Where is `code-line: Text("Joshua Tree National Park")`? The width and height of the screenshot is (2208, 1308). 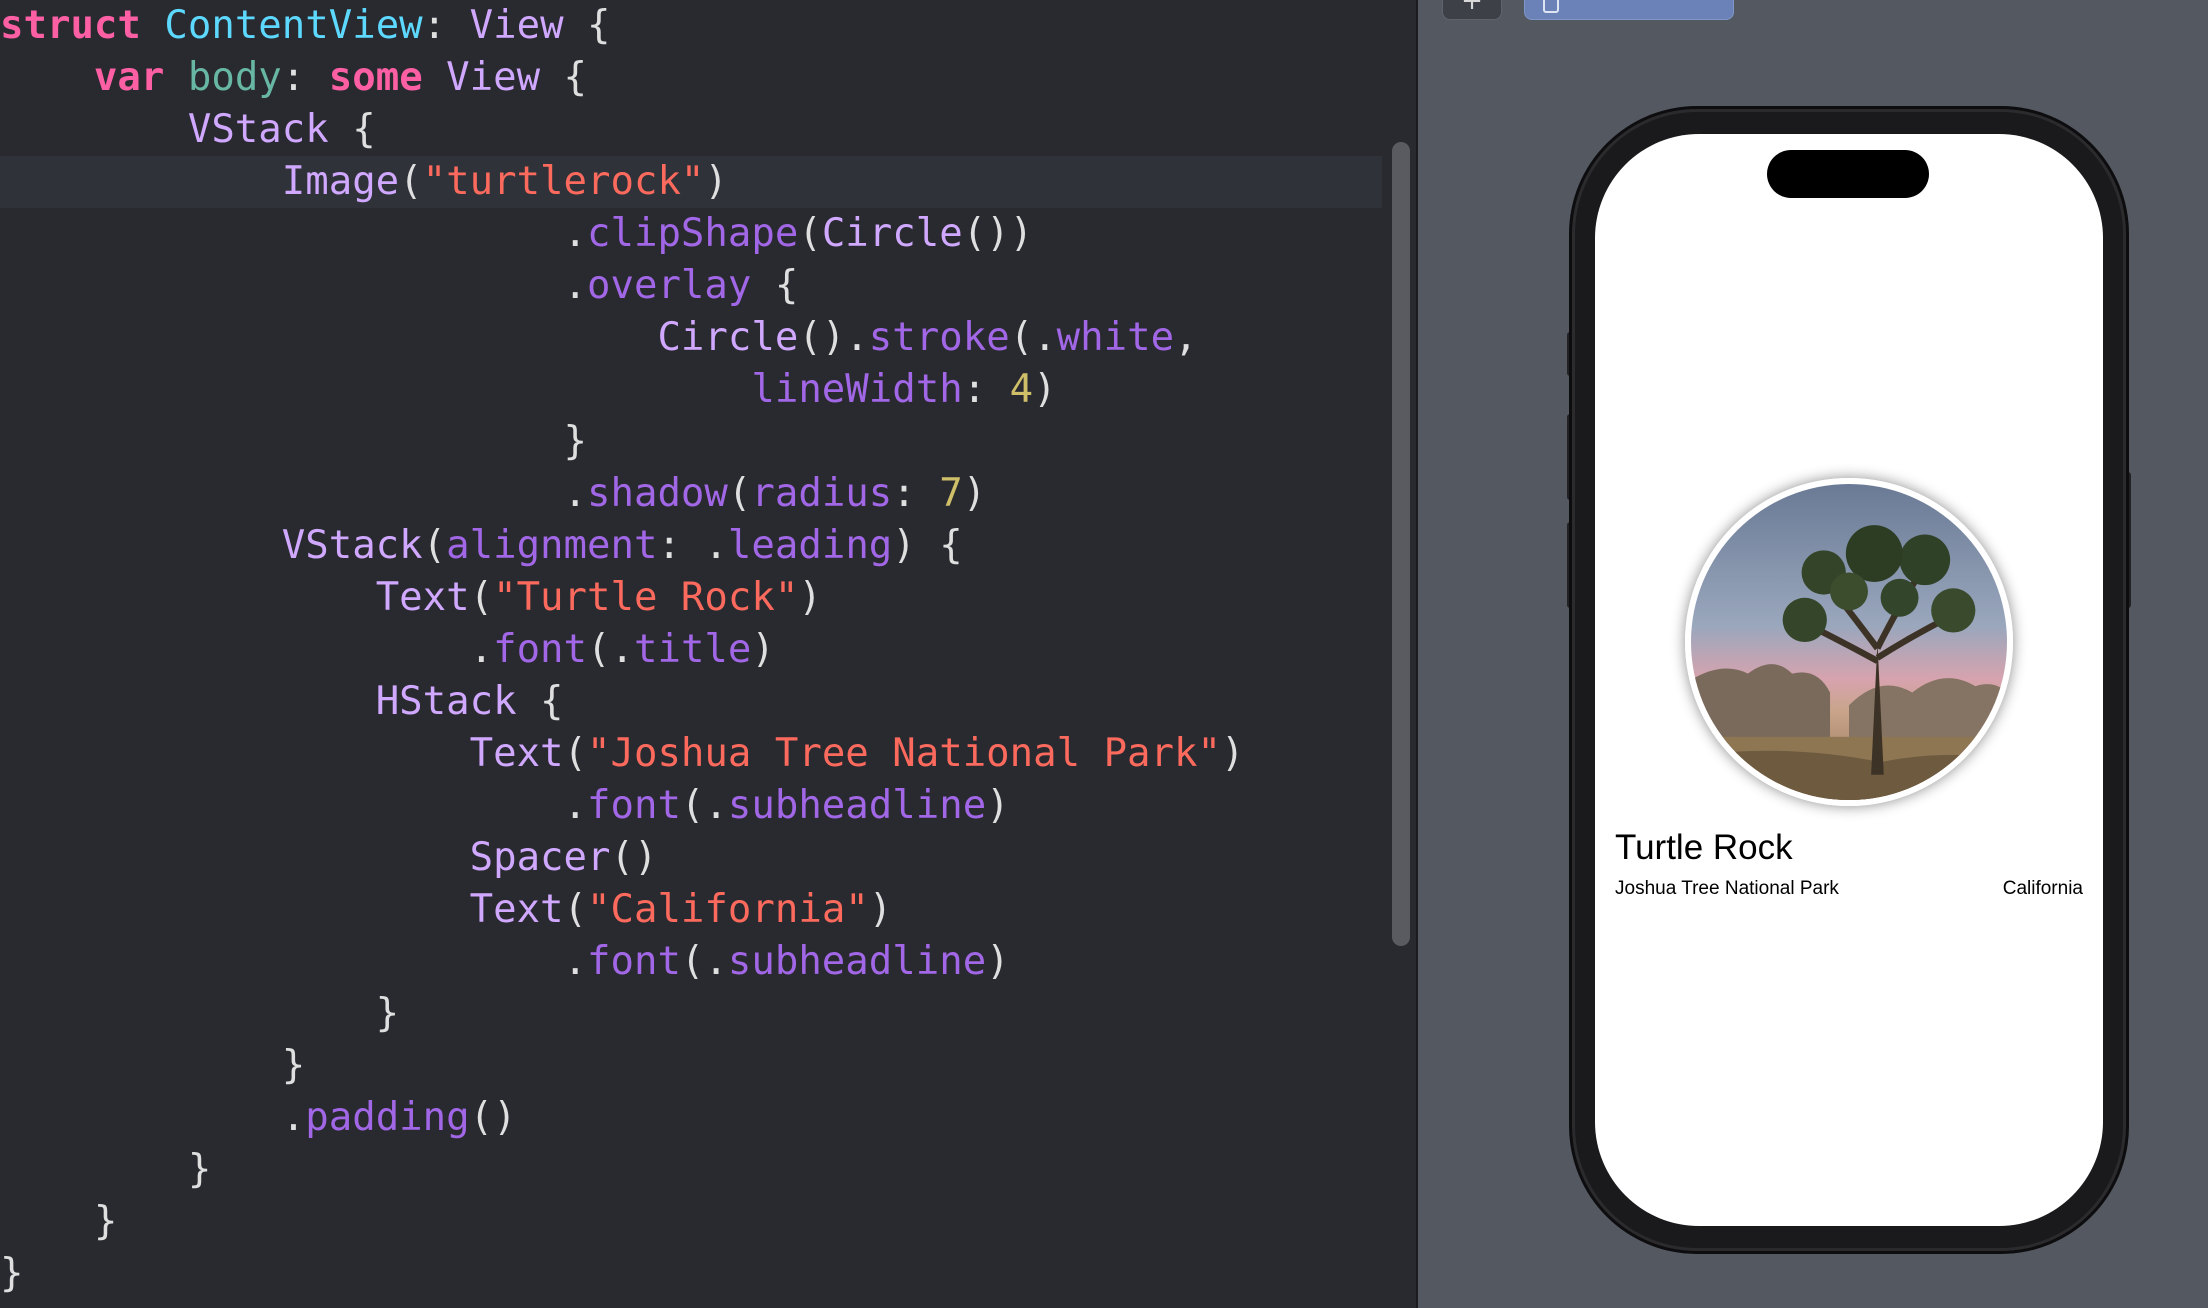 code-line: Text("Joshua Tree National Park") is located at coordinates (691, 754).